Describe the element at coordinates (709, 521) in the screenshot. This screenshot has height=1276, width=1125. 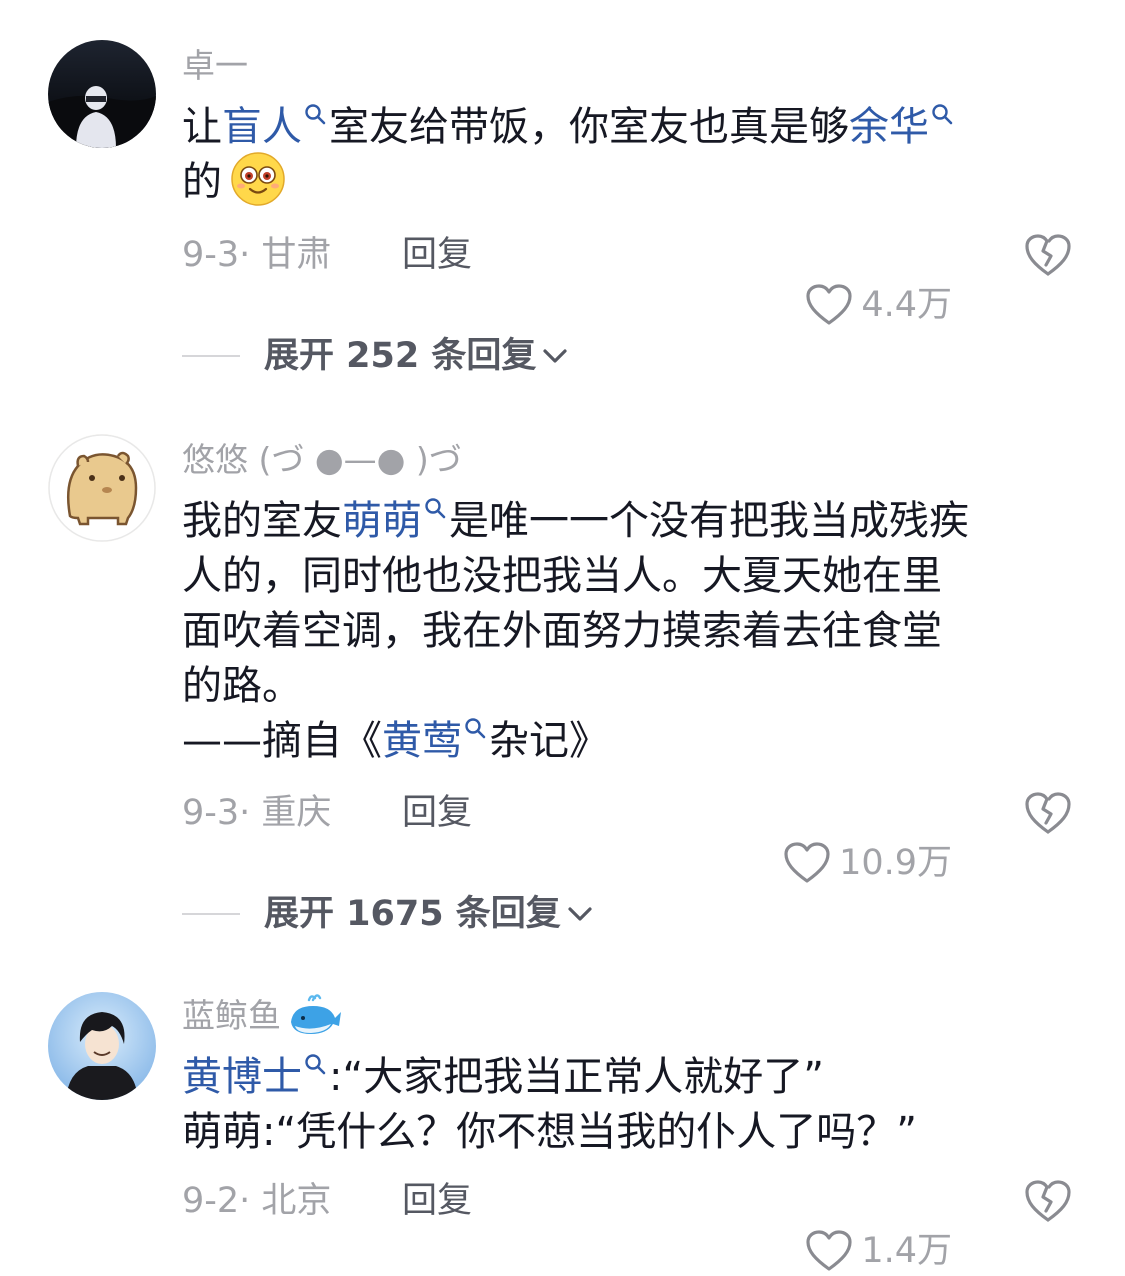
I see `text-segment: 是唯一一个没有把我当成残疾` at that location.